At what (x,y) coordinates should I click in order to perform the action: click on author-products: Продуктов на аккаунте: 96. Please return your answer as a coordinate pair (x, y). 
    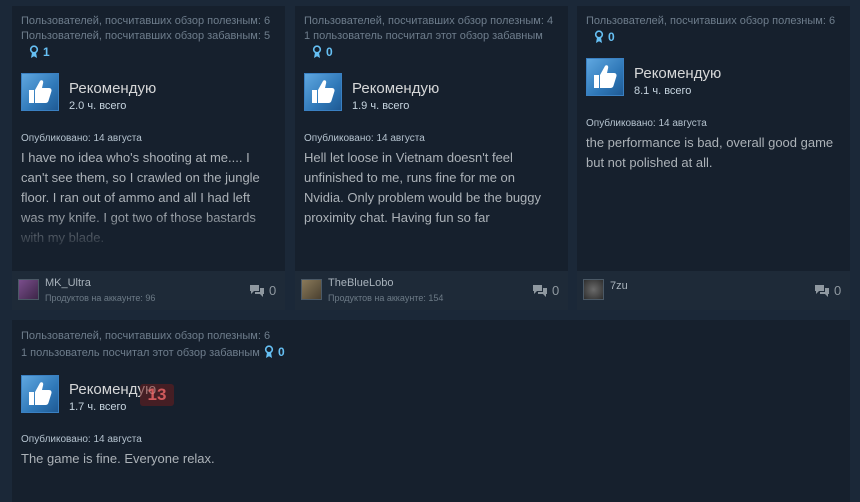
    Looking at the image, I should click on (100, 298).